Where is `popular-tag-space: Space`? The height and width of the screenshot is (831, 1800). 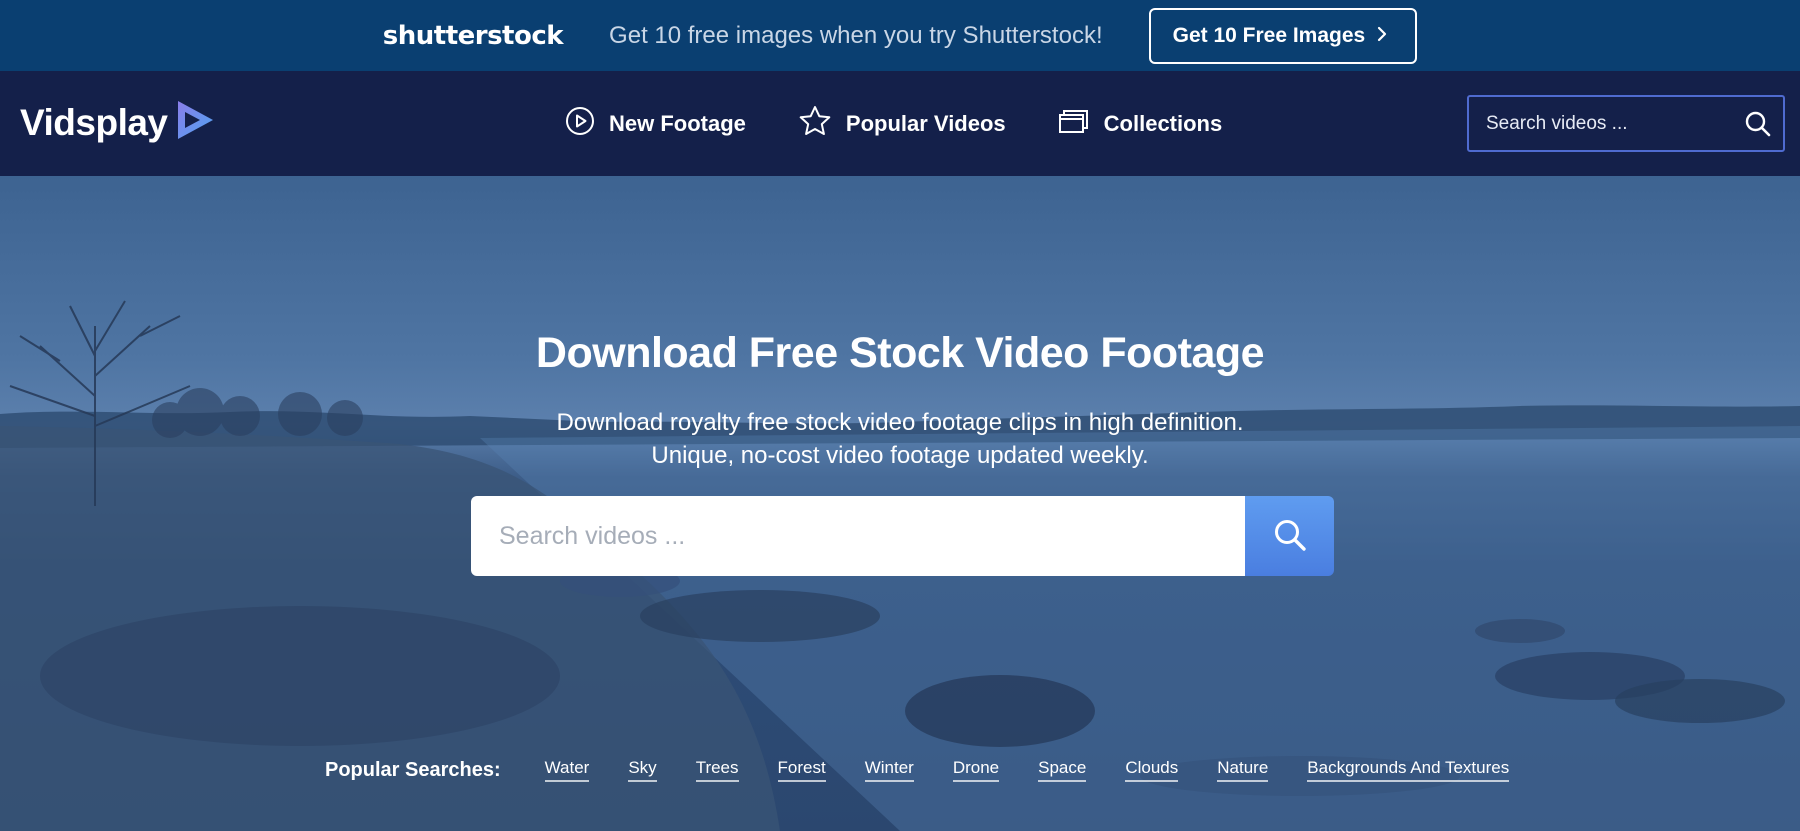
popular-tag-space: Space is located at coordinates (1062, 770).